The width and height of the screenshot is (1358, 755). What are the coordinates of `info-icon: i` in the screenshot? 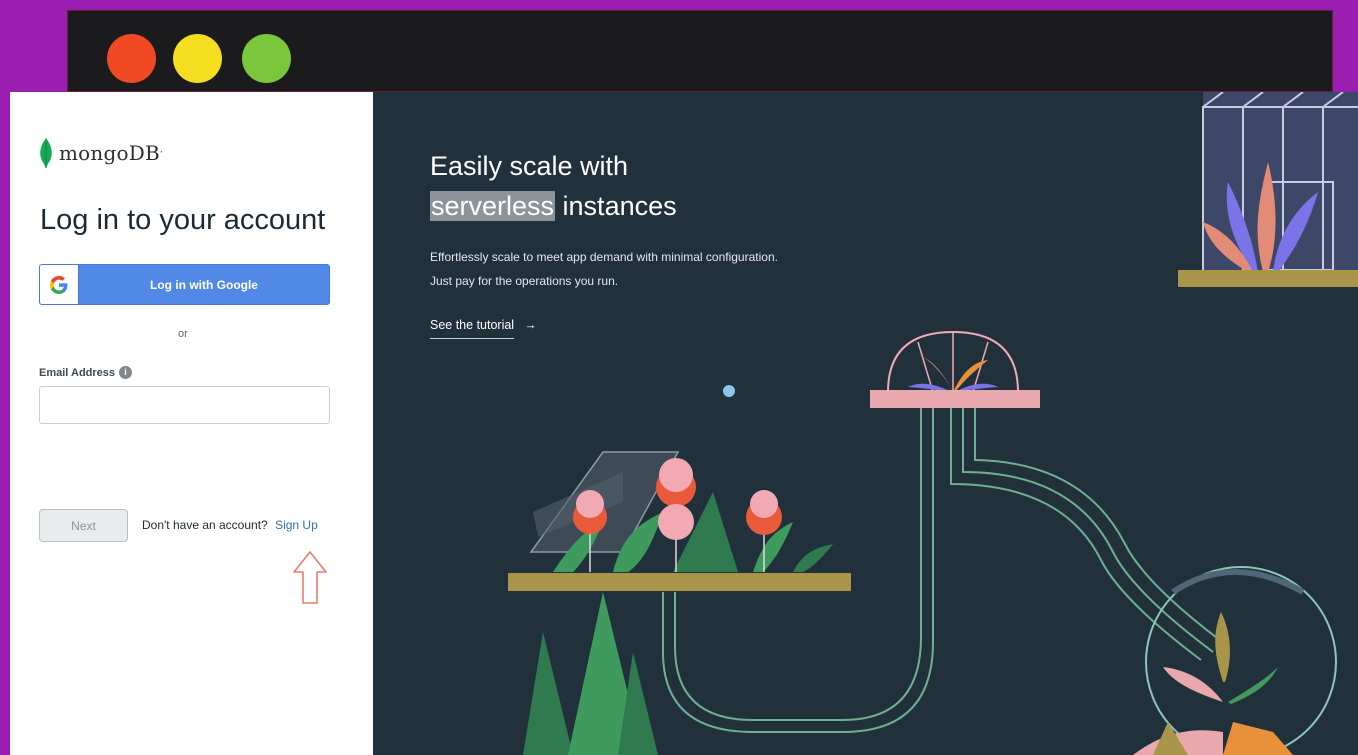 It's located at (126, 372).